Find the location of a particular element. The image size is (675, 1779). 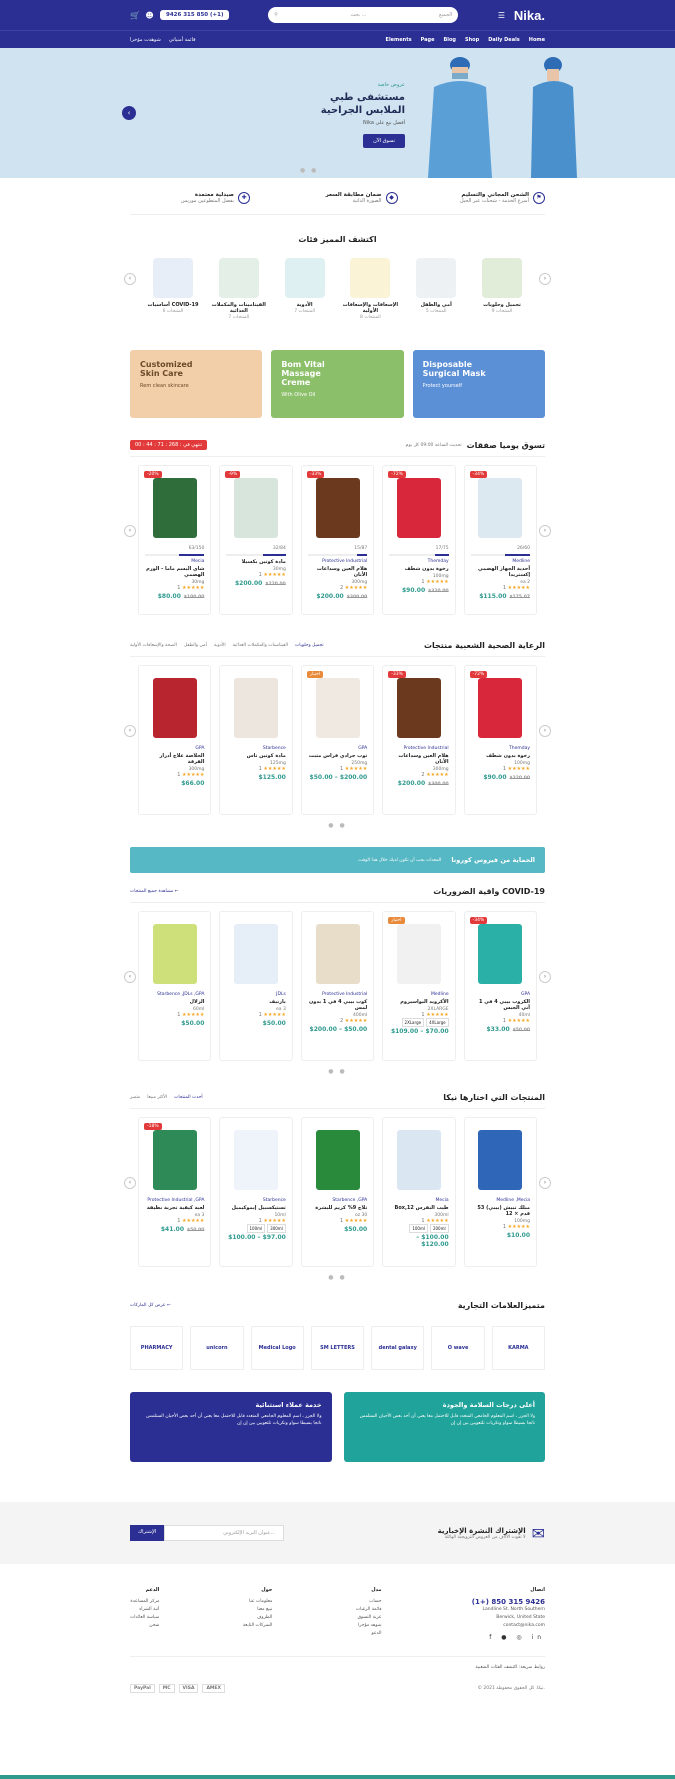

tab-item: أمي والطفل is located at coordinates (195, 645).